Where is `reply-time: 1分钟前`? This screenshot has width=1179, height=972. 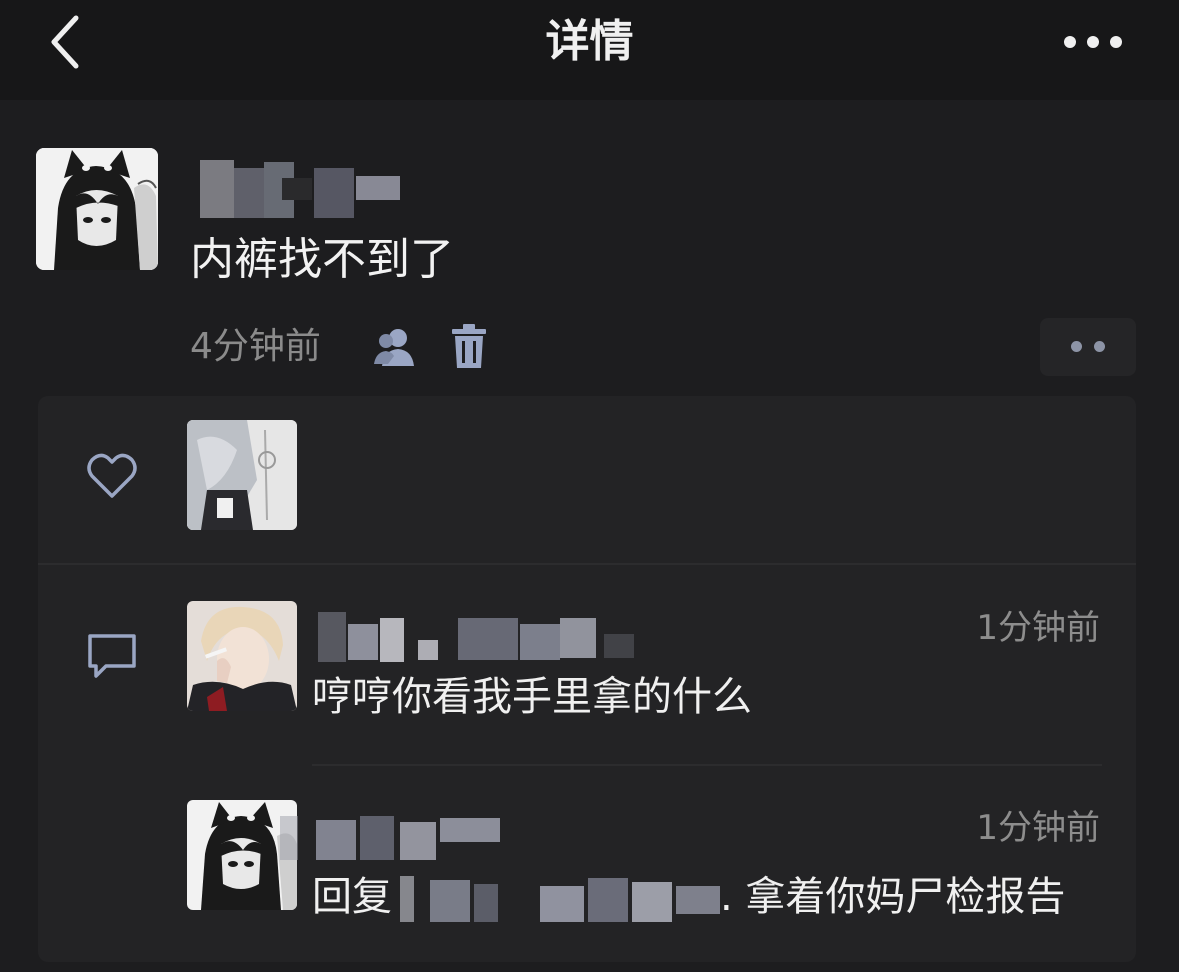
reply-time: 1分钟前 is located at coordinates (1038, 828).